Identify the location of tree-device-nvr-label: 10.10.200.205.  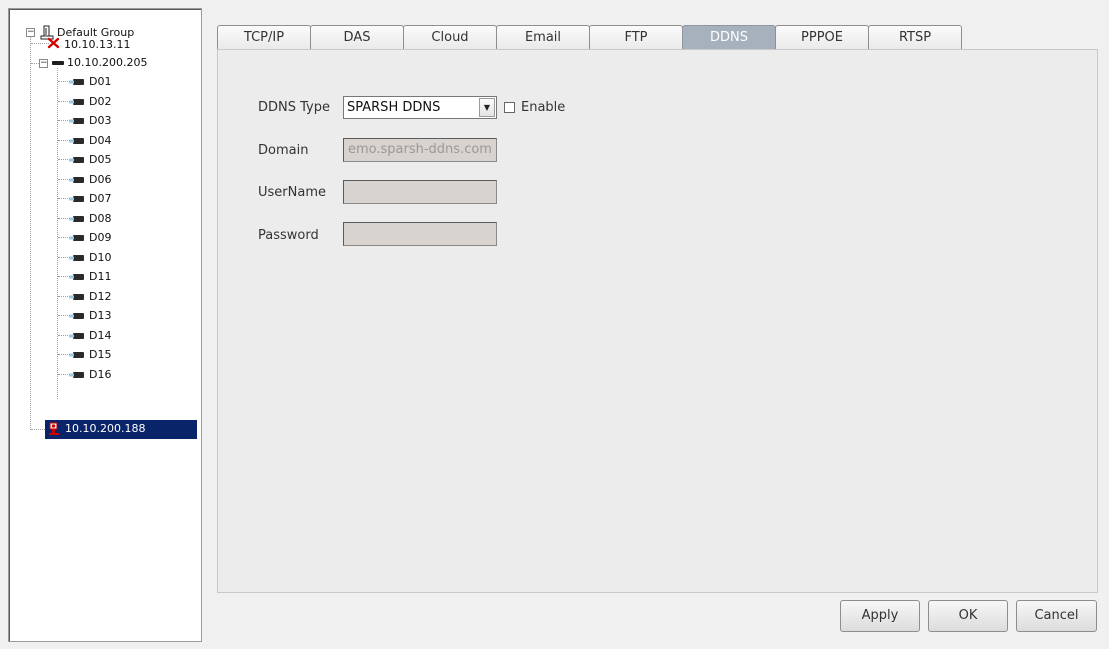
(107, 62).